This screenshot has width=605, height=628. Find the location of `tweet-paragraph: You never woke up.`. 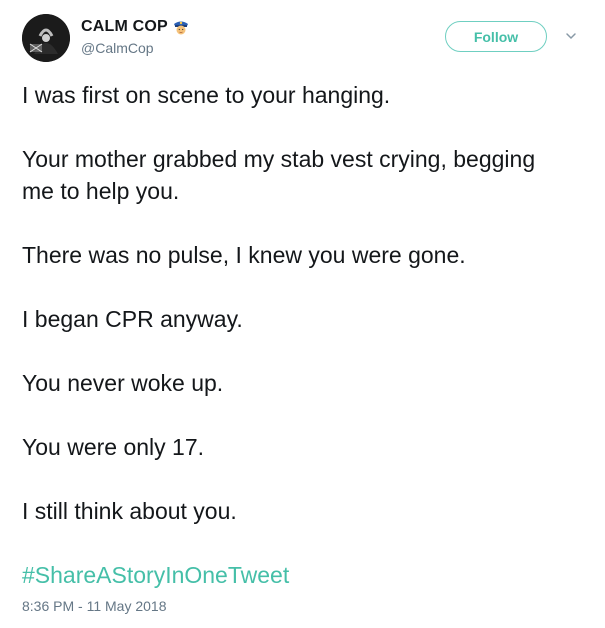

tweet-paragraph: You never woke up. is located at coordinates (123, 383).